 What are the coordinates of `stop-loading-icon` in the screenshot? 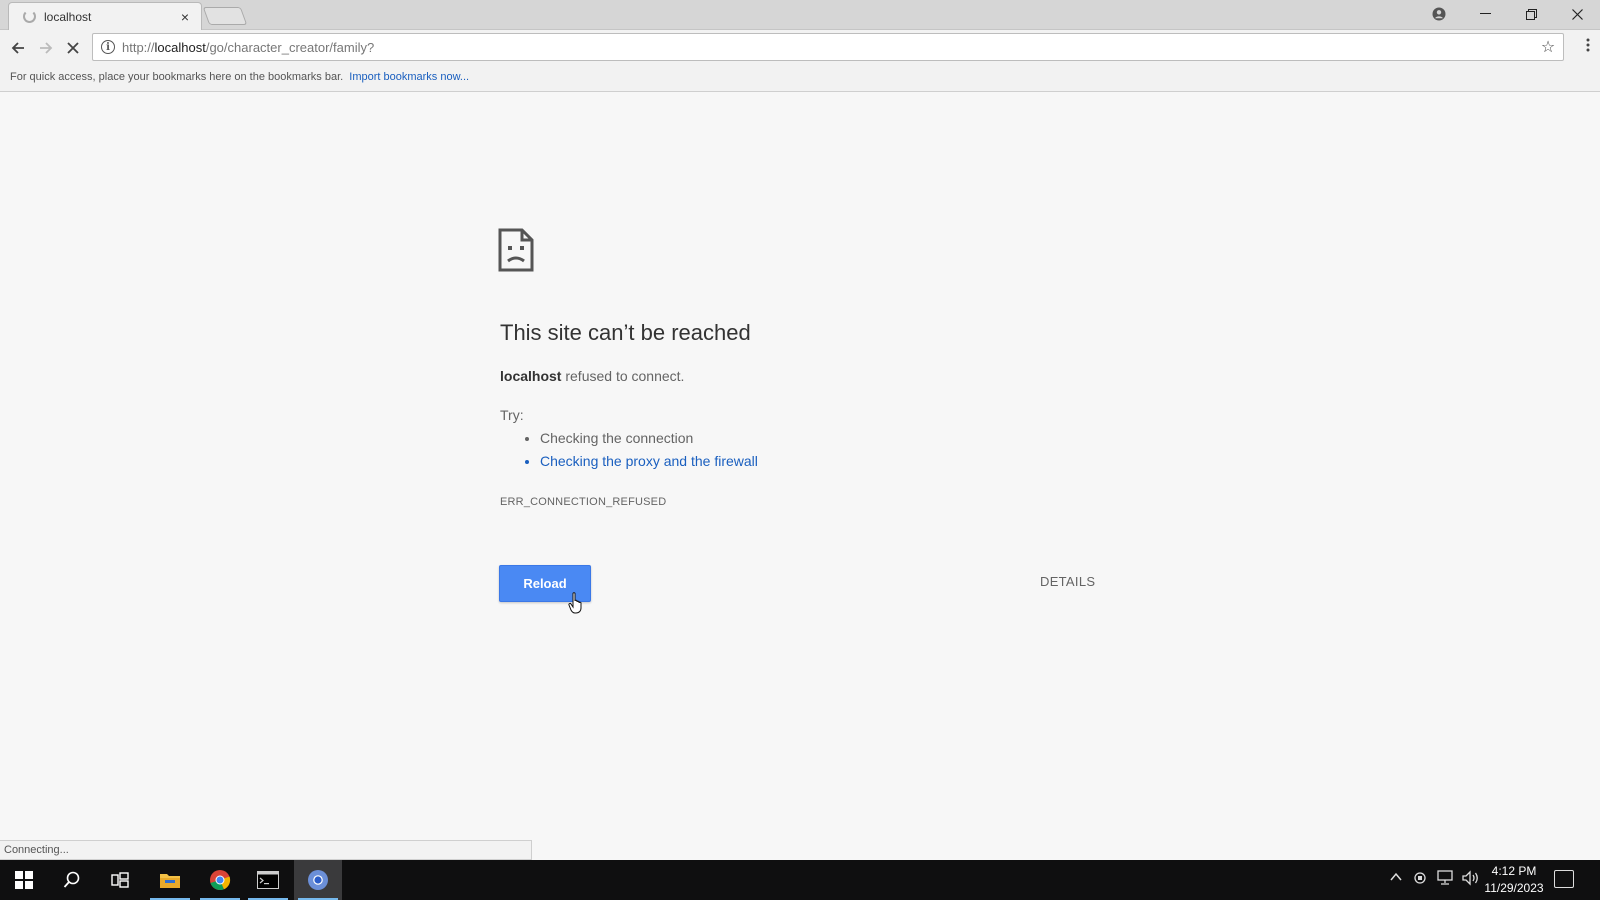 It's located at (73, 48).